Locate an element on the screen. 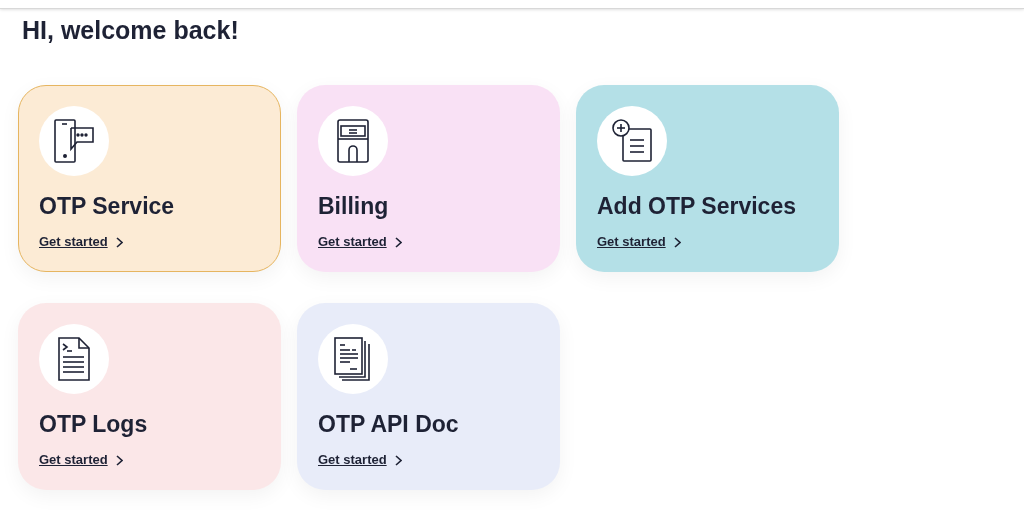 The height and width of the screenshot is (512, 1024). cash-register-icon is located at coordinates (353, 141).